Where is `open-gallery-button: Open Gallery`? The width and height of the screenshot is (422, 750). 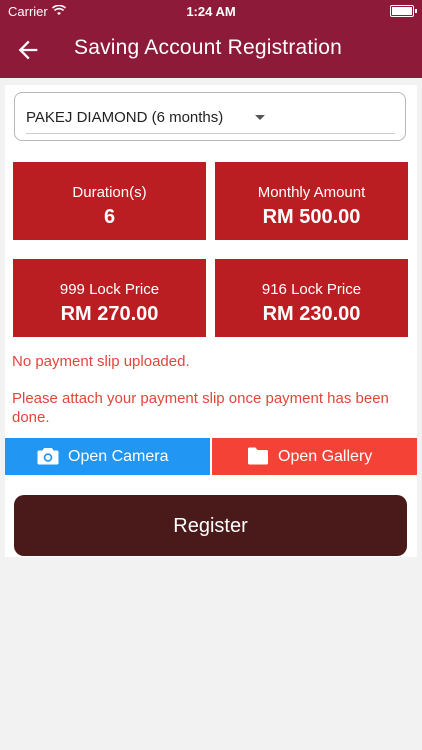
open-gallery-button: Open Gallery is located at coordinates (314, 456).